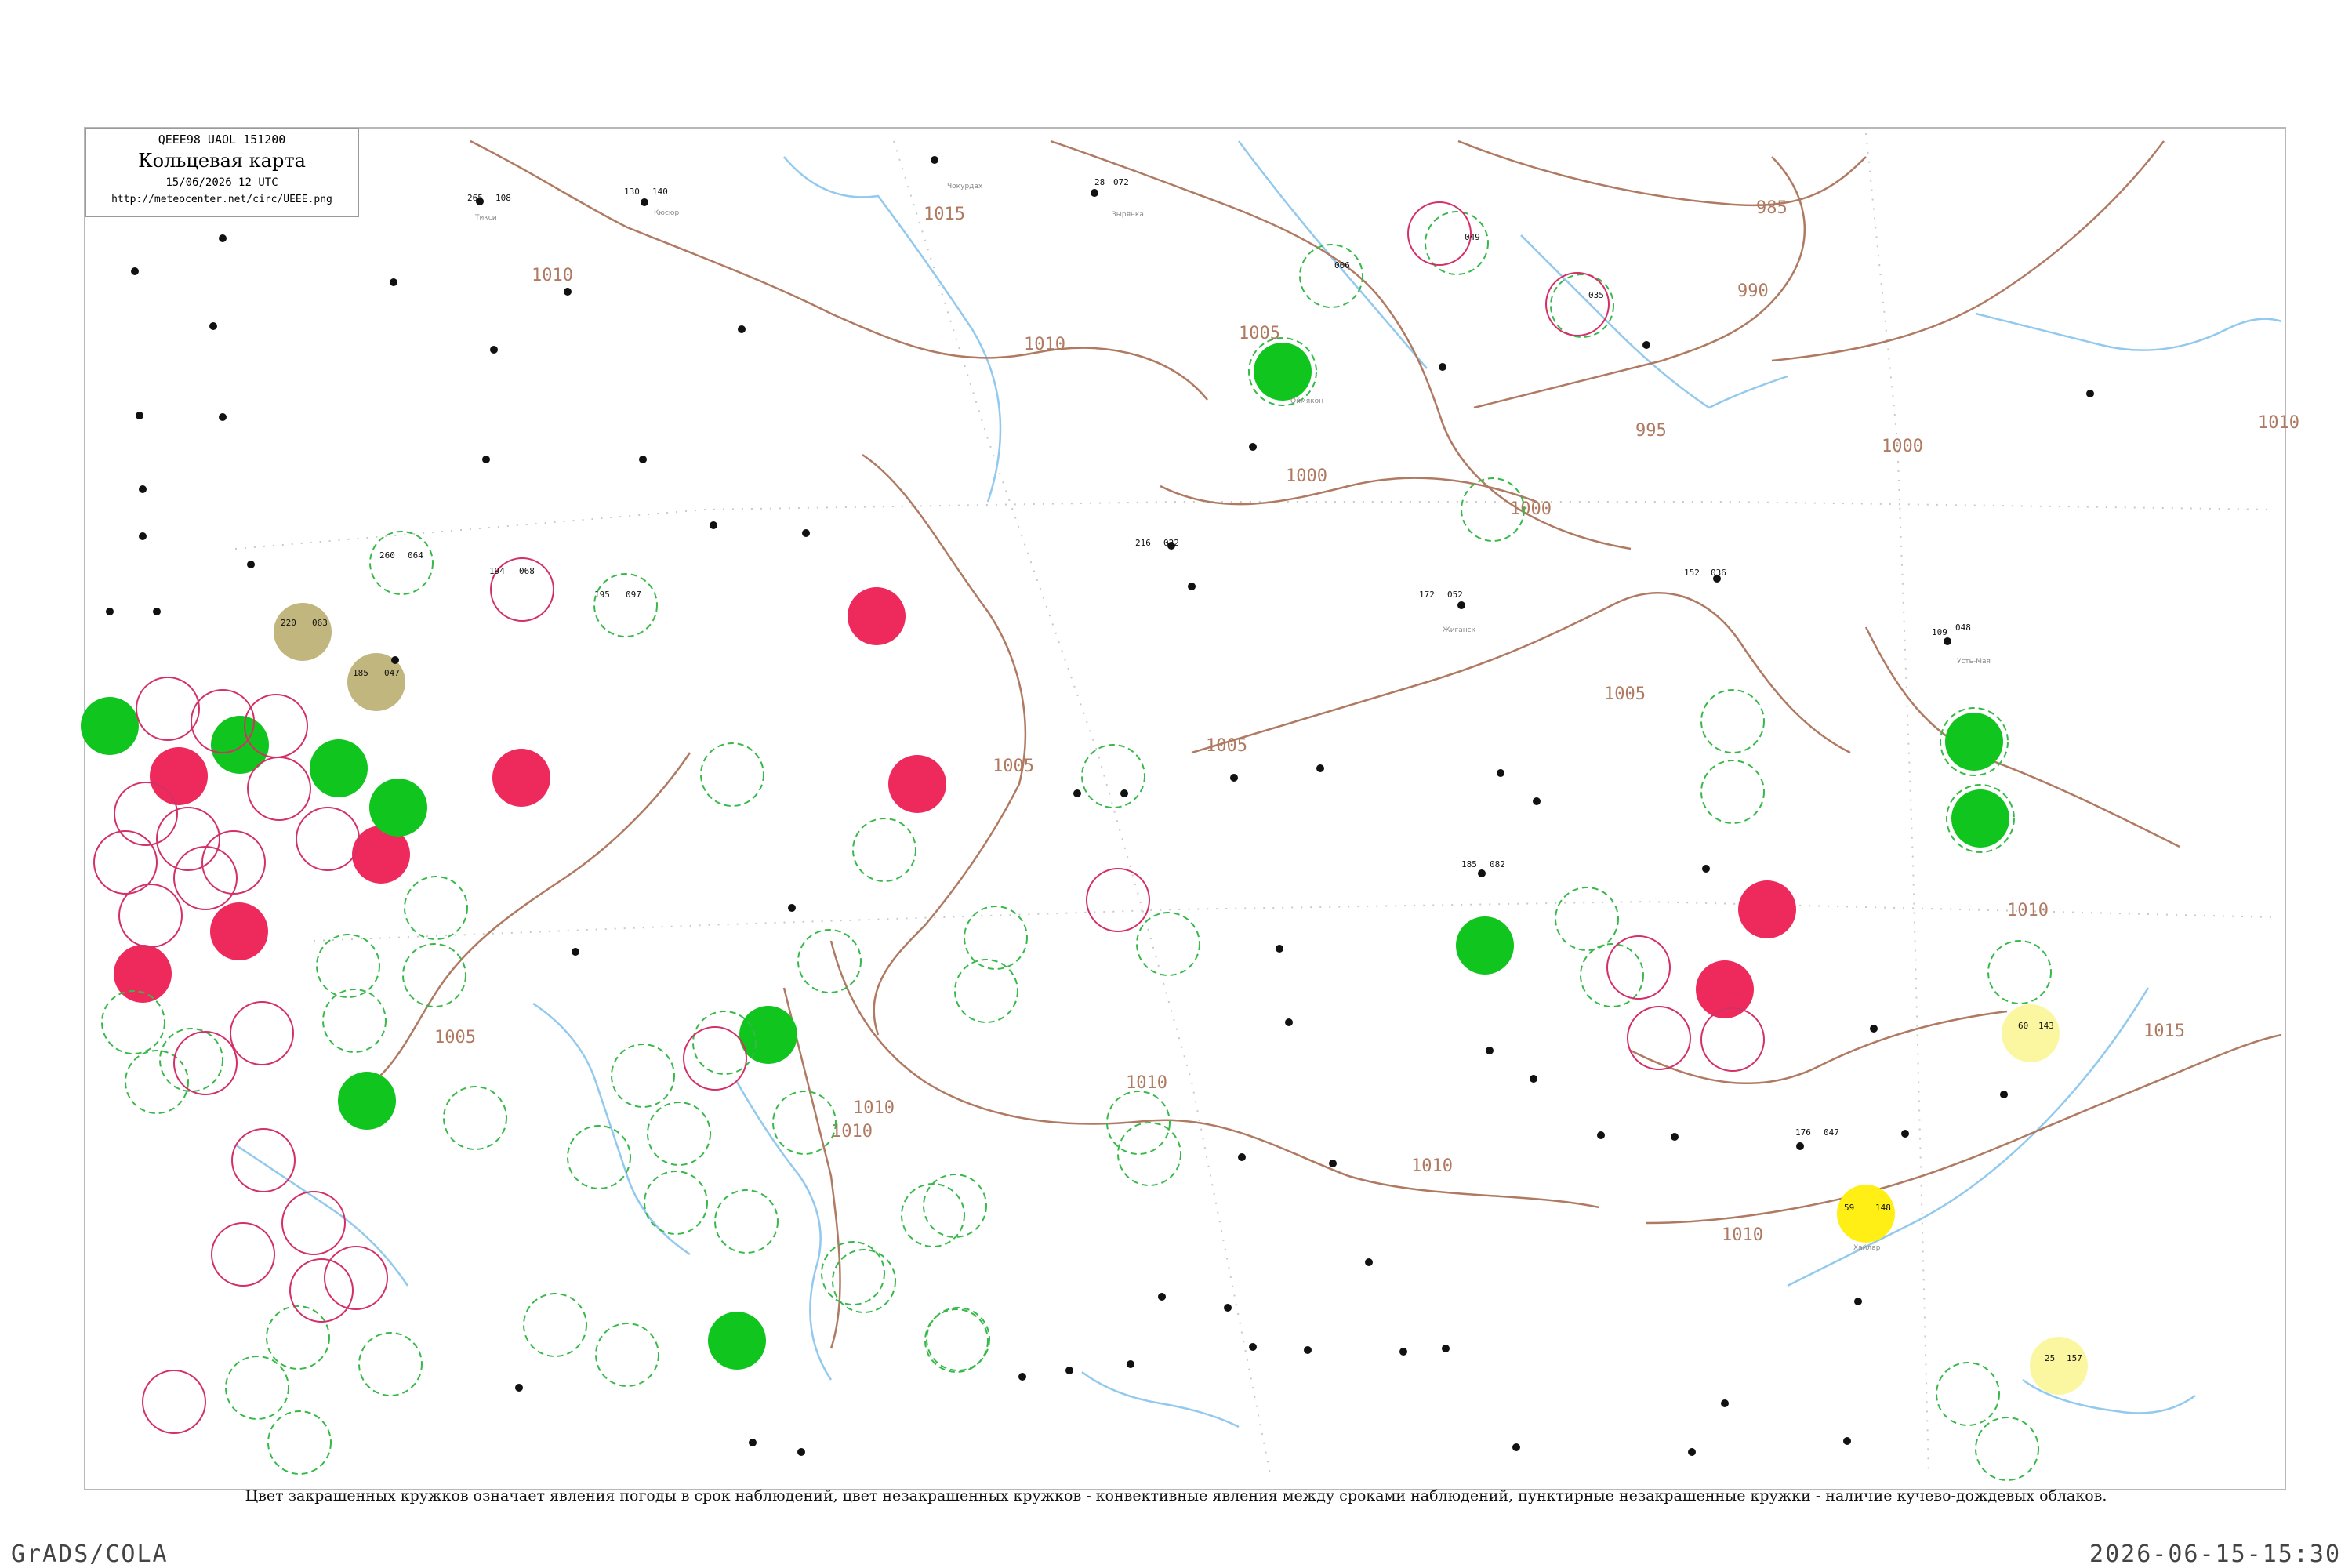  I want to click on station-temp: 28, so click(1099, 182).